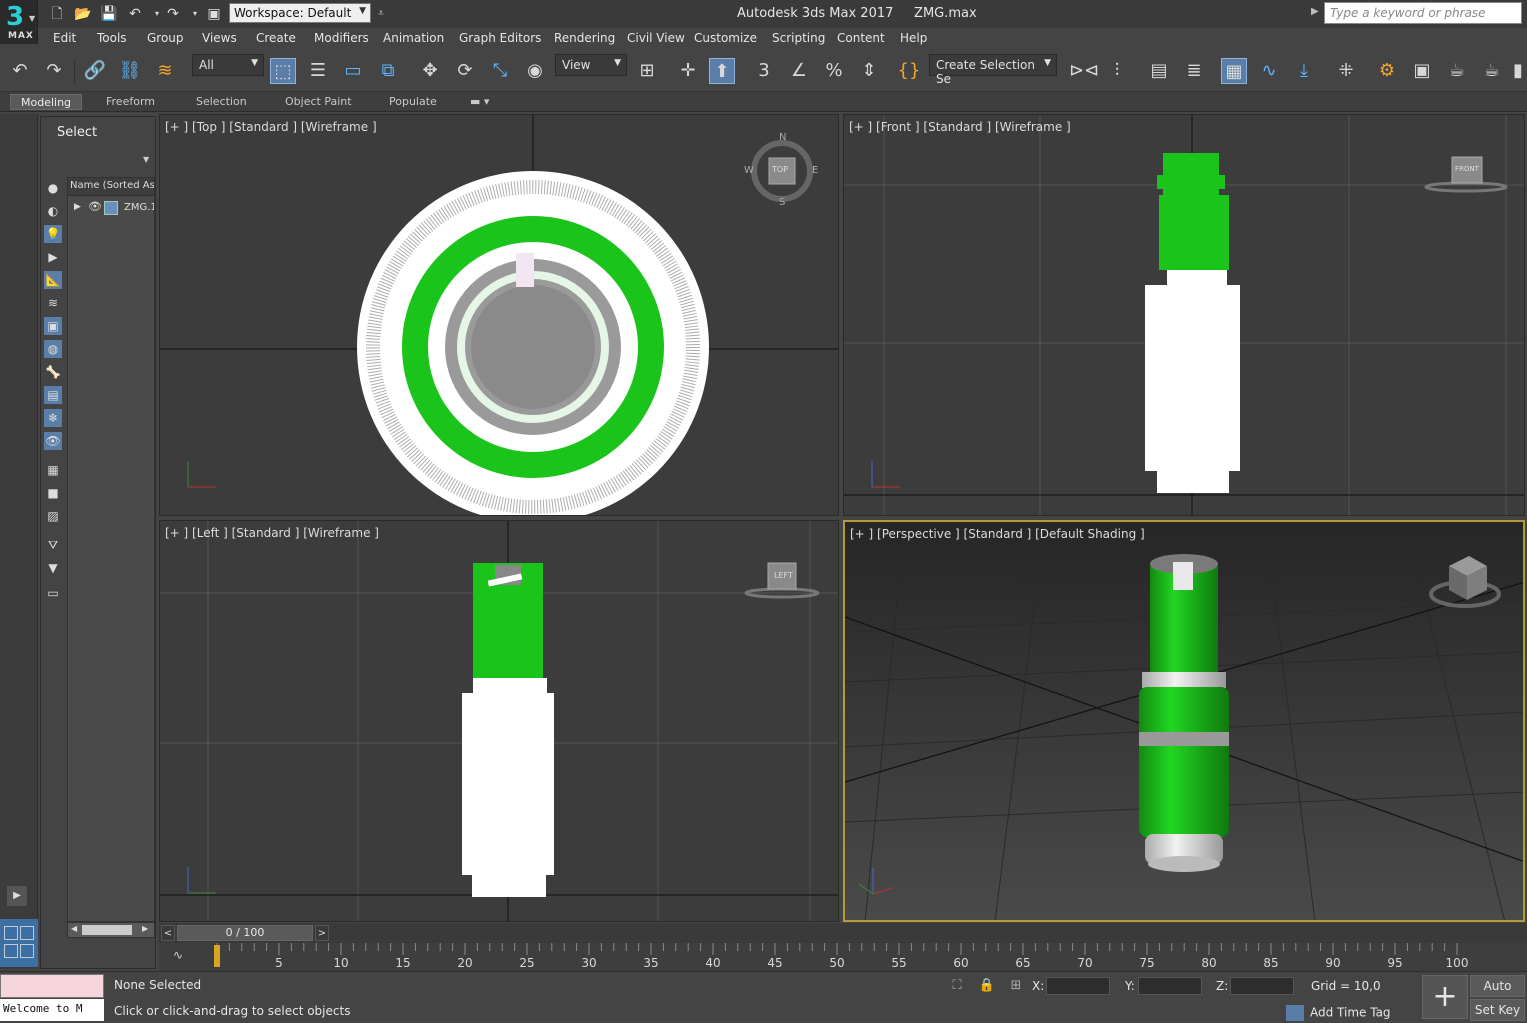 The height and width of the screenshot is (1023, 1527). Describe the element at coordinates (276, 38) in the screenshot. I see `menu-create: Create` at that location.